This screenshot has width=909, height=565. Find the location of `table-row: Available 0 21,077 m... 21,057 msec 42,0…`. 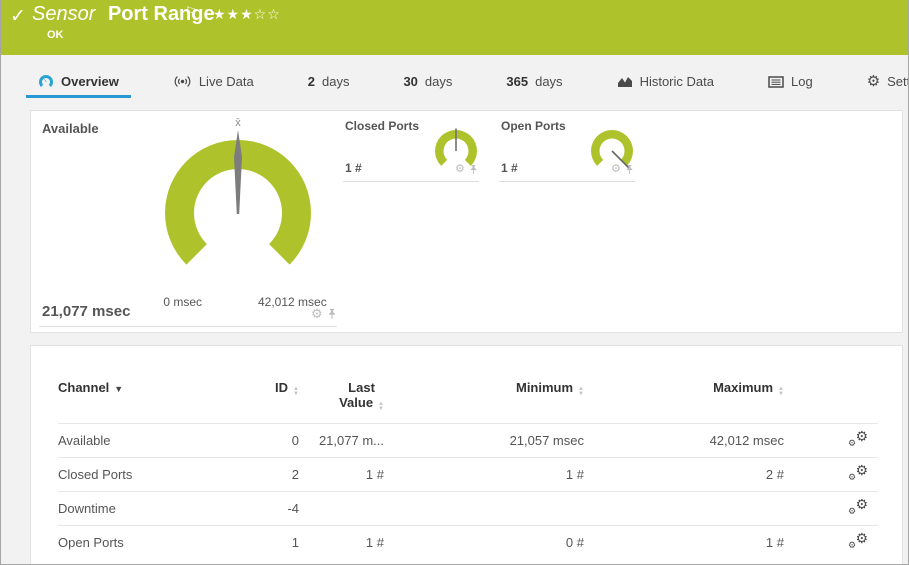

table-row: Available 0 21,077 m... 21,057 msec 42,0… is located at coordinates (468, 440).